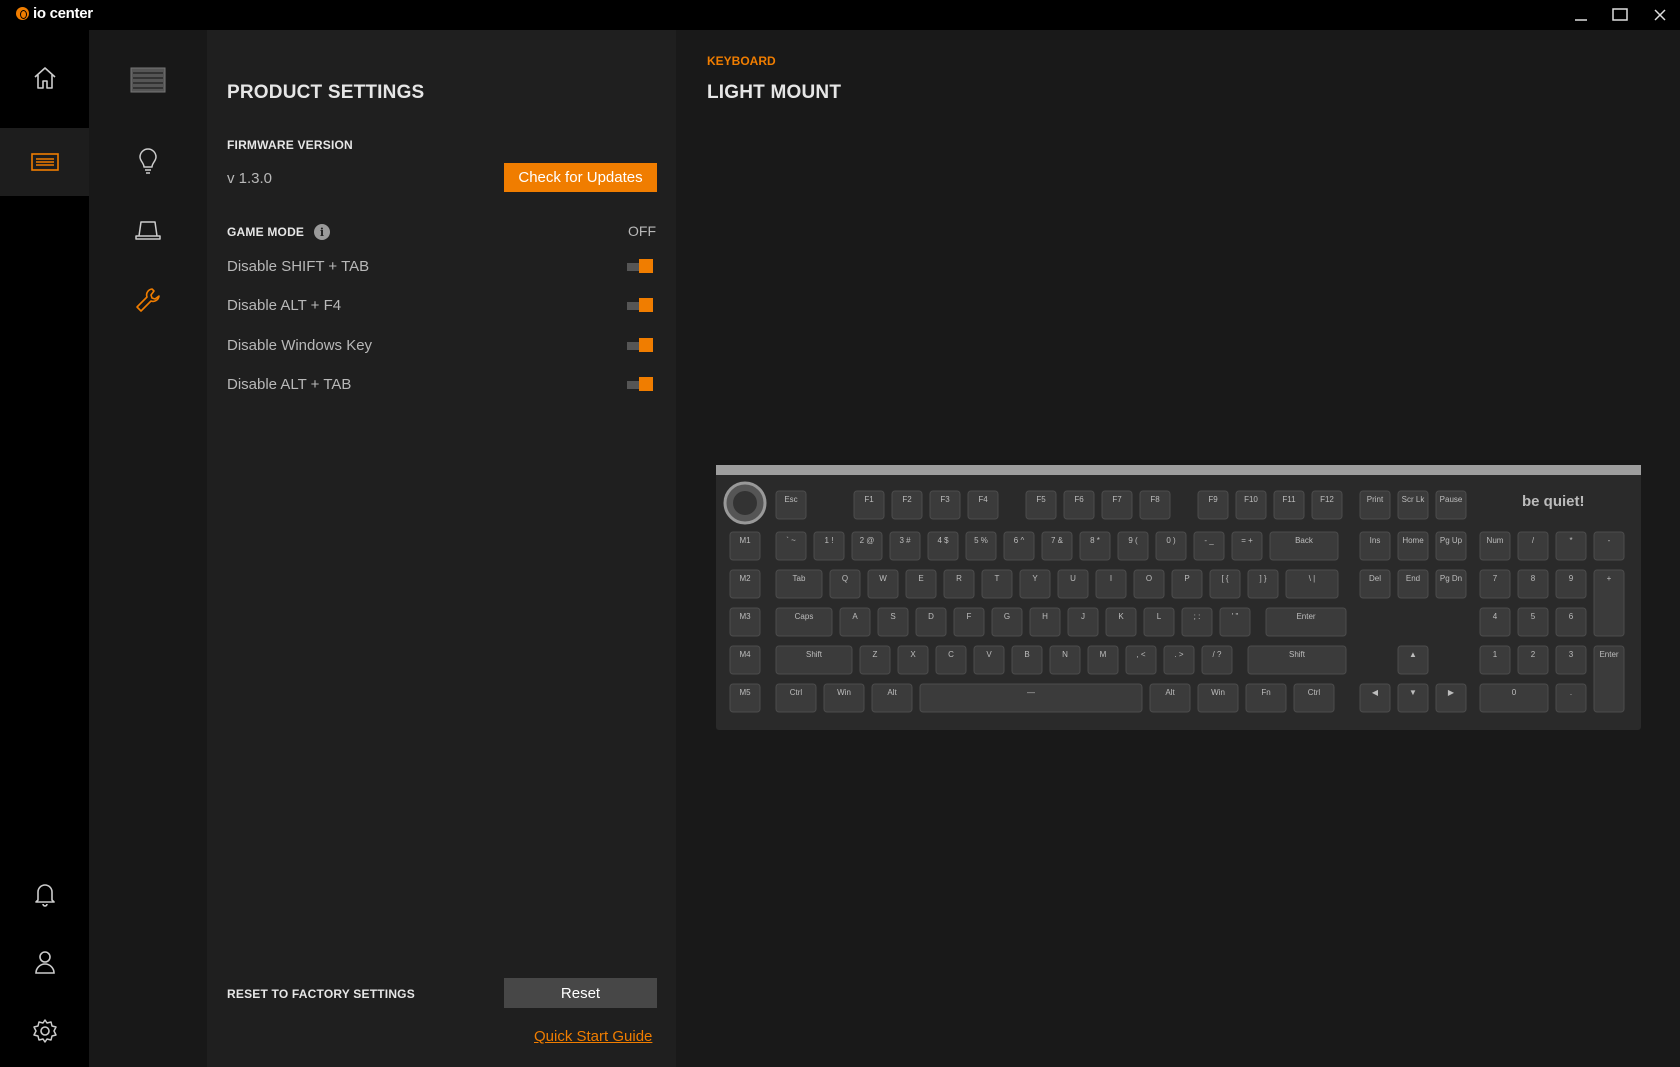 Image resolution: width=1680 pixels, height=1067 pixels. What do you see at coordinates (1571, 578) in the screenshot?
I see `keycap-label: 9` at bounding box center [1571, 578].